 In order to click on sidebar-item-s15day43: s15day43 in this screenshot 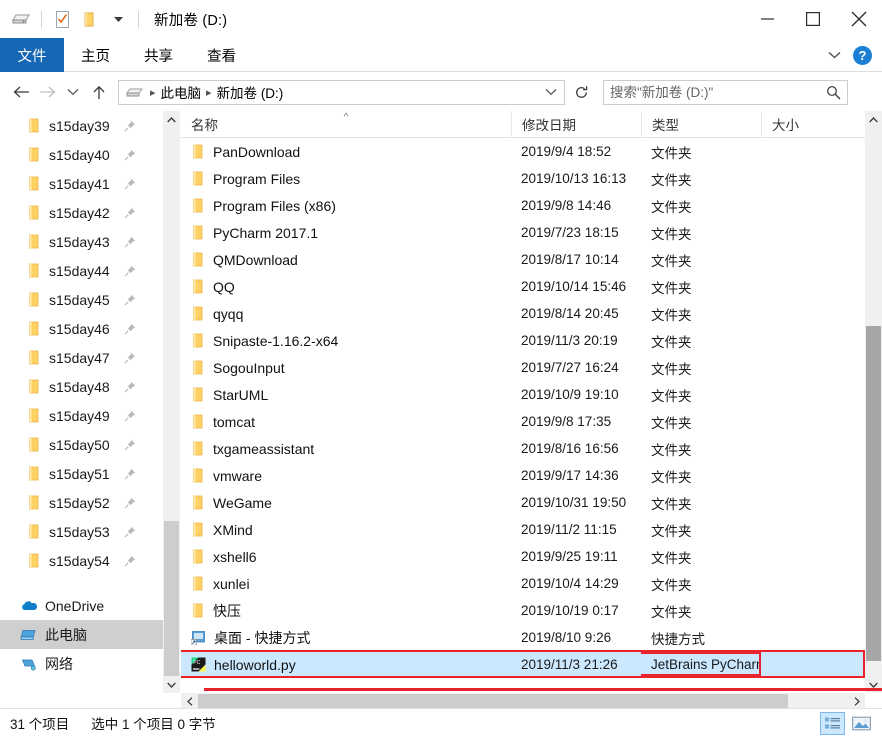, I will do `click(81, 241)`.